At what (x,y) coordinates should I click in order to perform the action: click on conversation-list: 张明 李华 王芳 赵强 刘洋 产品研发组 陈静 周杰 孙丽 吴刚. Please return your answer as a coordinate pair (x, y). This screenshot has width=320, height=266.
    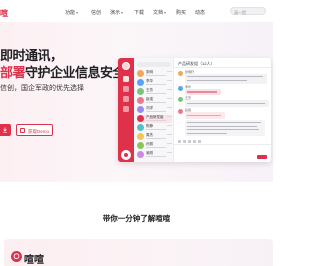
    Looking at the image, I should click on (154, 110).